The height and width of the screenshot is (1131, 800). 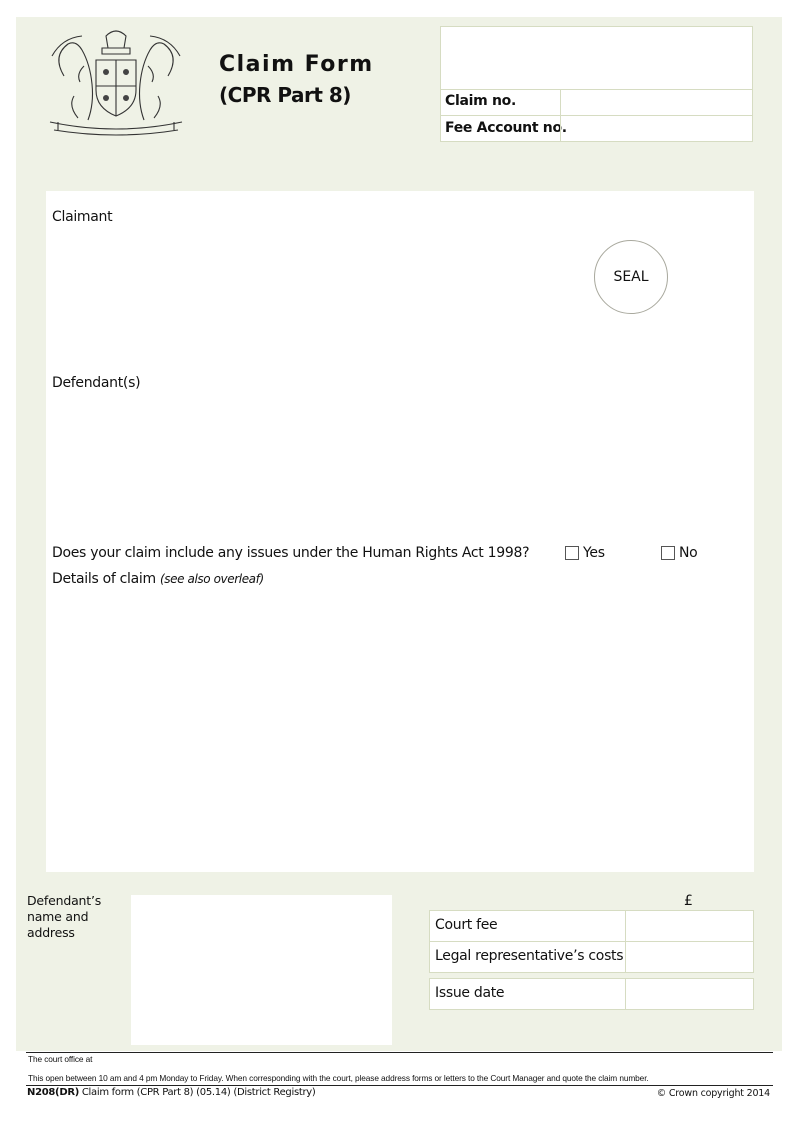 What do you see at coordinates (53, 1092) in the screenshot?
I see `form-code-id: N208(DR)` at bounding box center [53, 1092].